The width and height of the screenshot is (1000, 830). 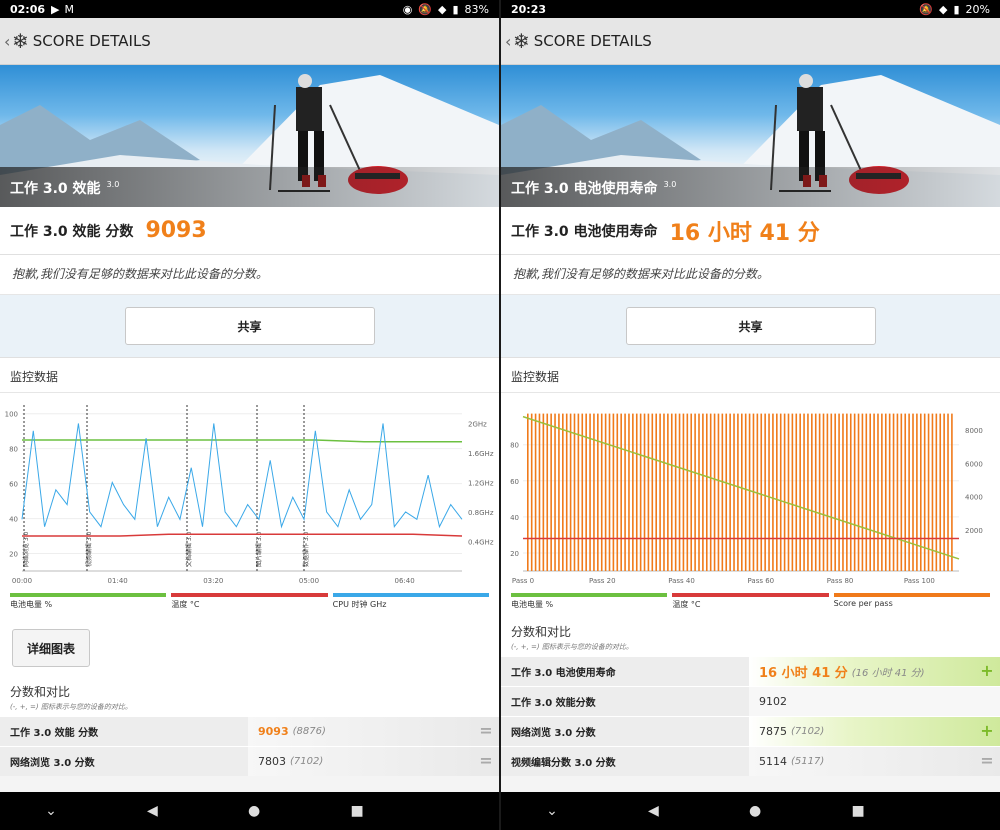 I want to click on y2-tick-label: 6000, so click(x=974, y=464).